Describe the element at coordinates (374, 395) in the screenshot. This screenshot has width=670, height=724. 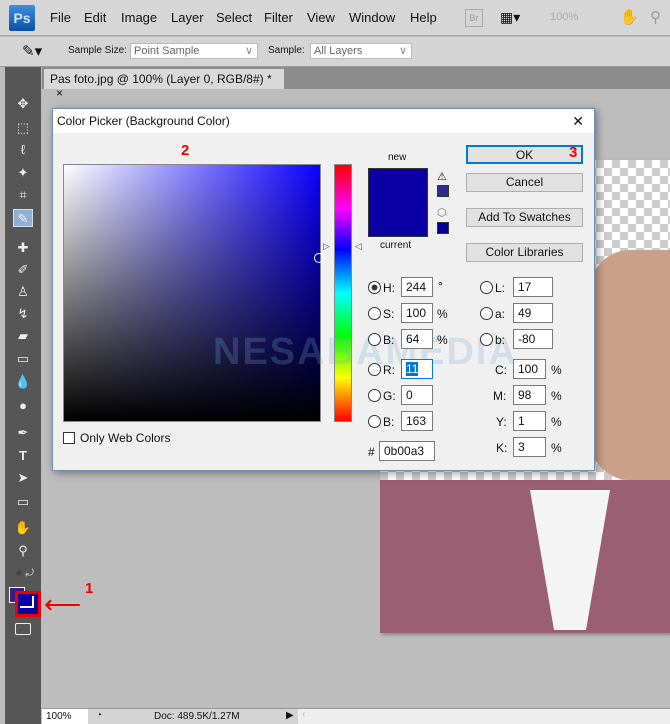
I see `radio-g` at that location.